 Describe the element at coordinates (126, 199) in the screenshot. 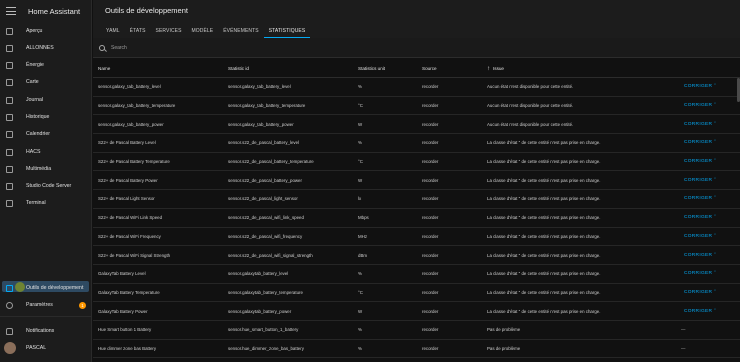

I see `cell-name: S22+ de Pascal Light Sensor` at that location.